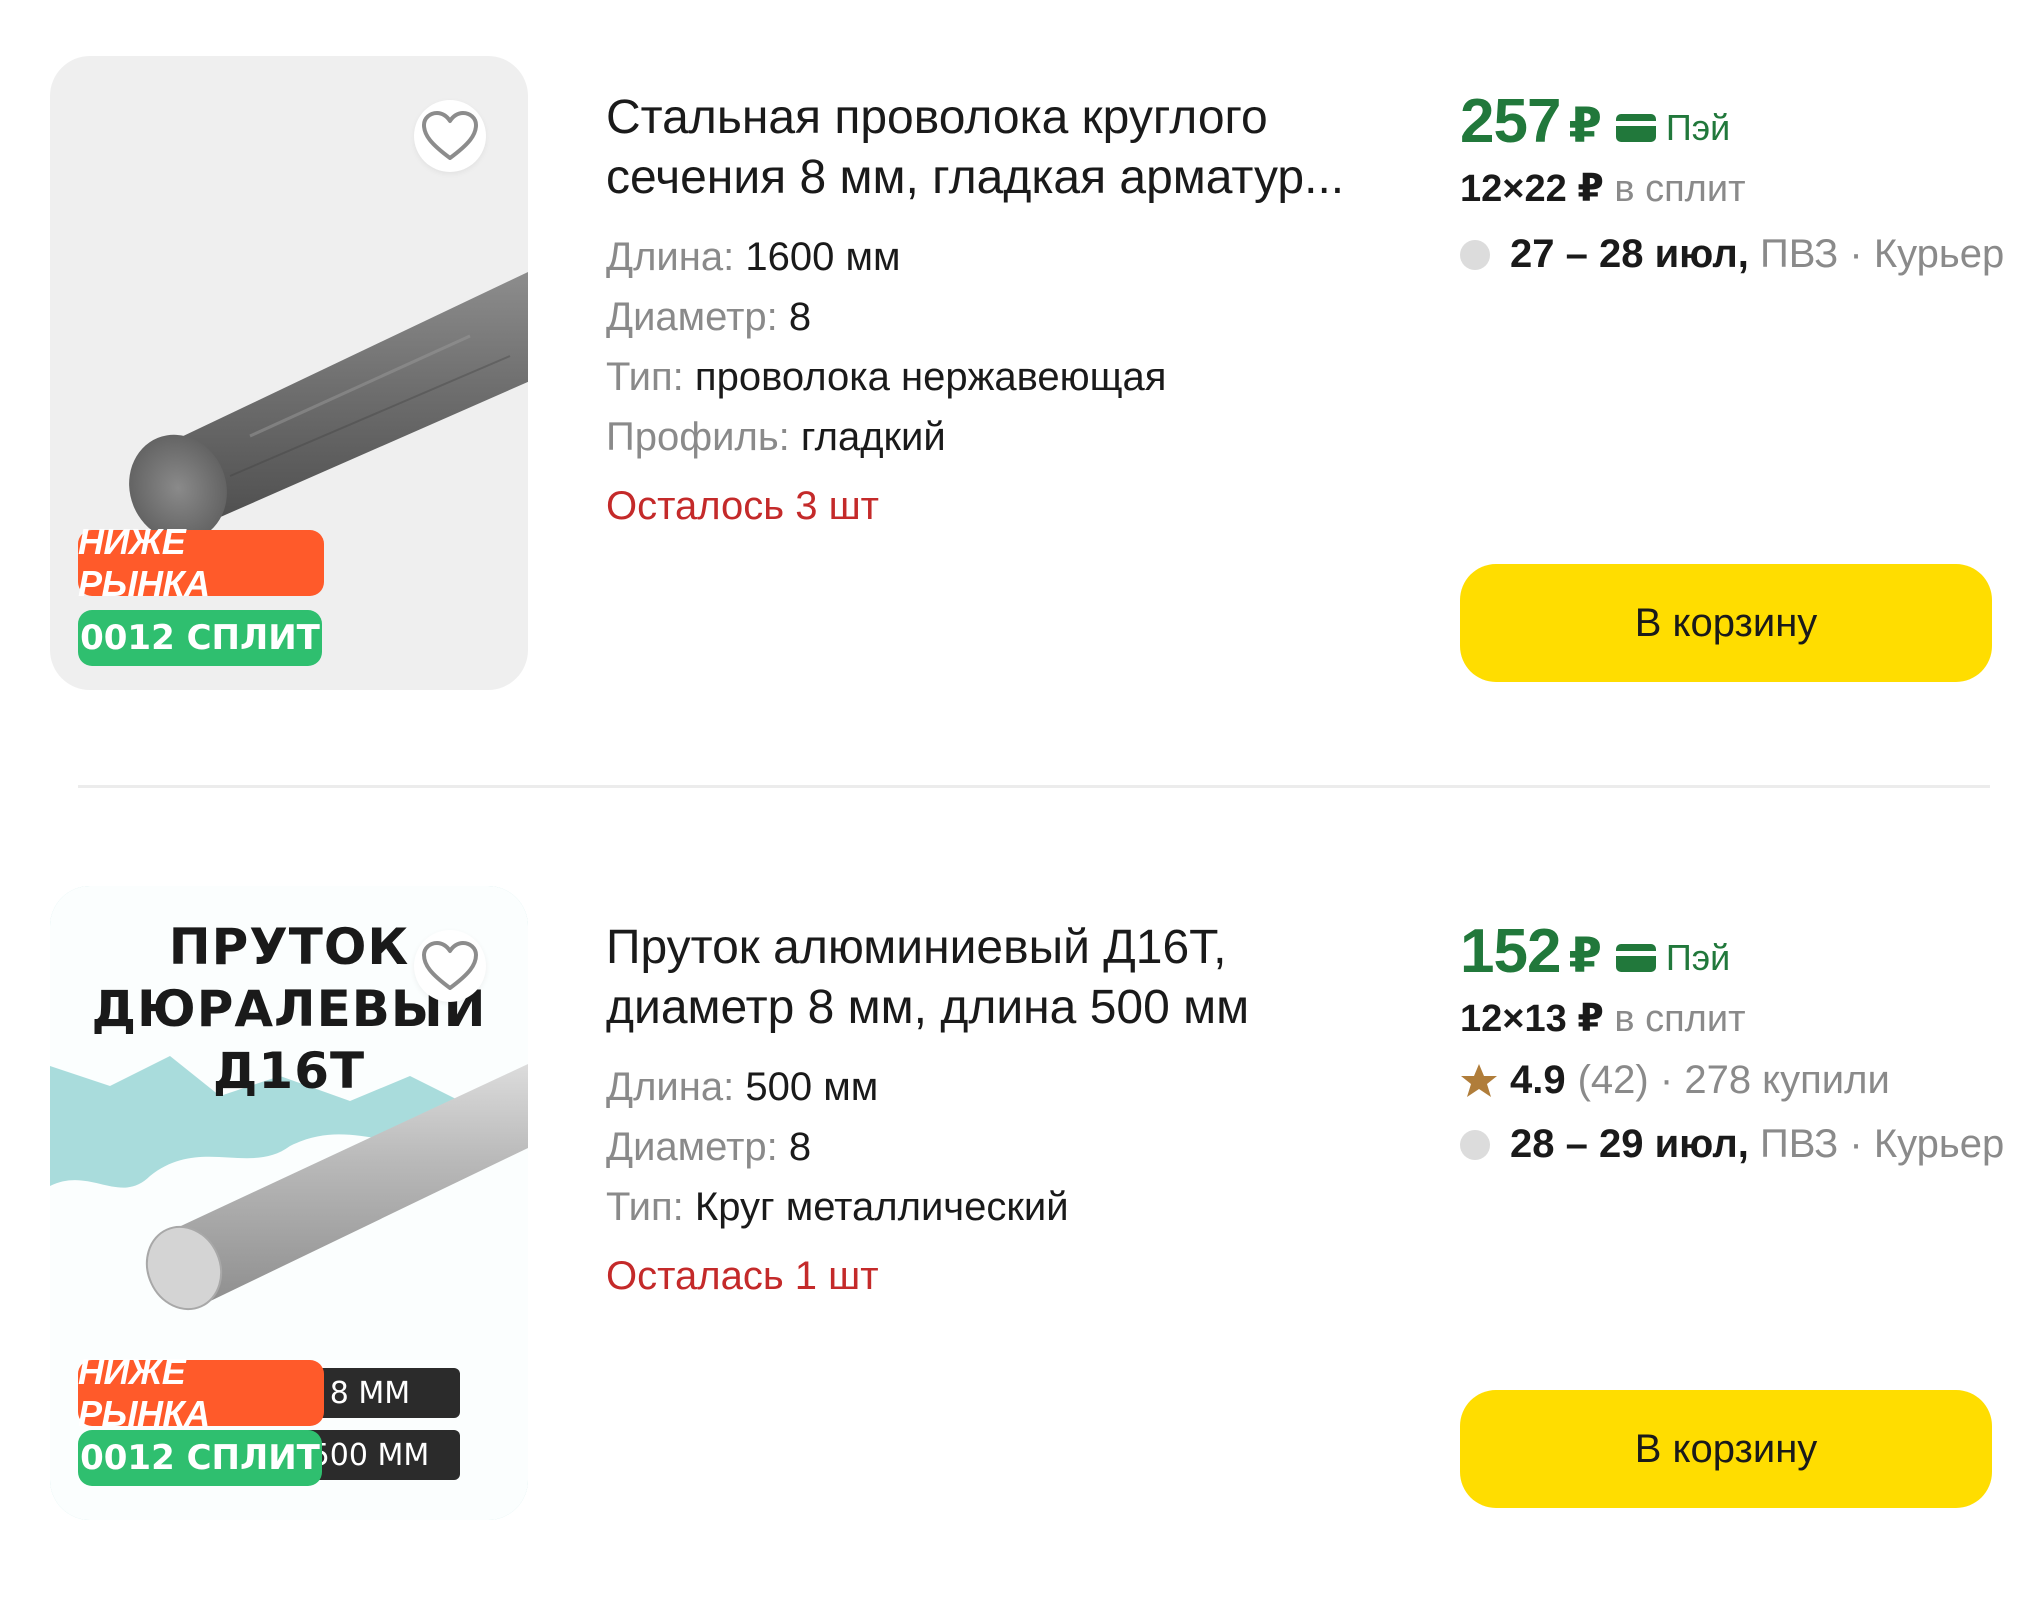 The width and height of the screenshot is (2032, 1601). I want to click on rating-info: 4.9 (42) · 278 купили, so click(1675, 1080).